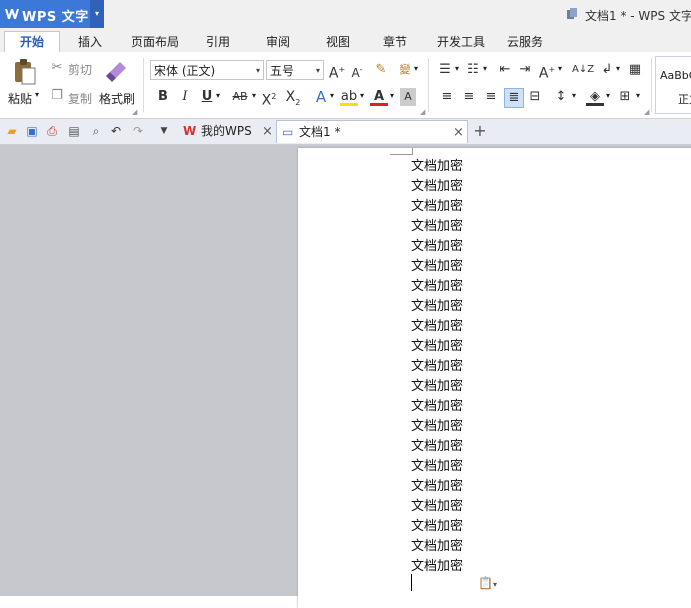 The image size is (691, 608). Describe the element at coordinates (561, 97) in the screenshot. I see `line-spacing-icon: ↕` at that location.